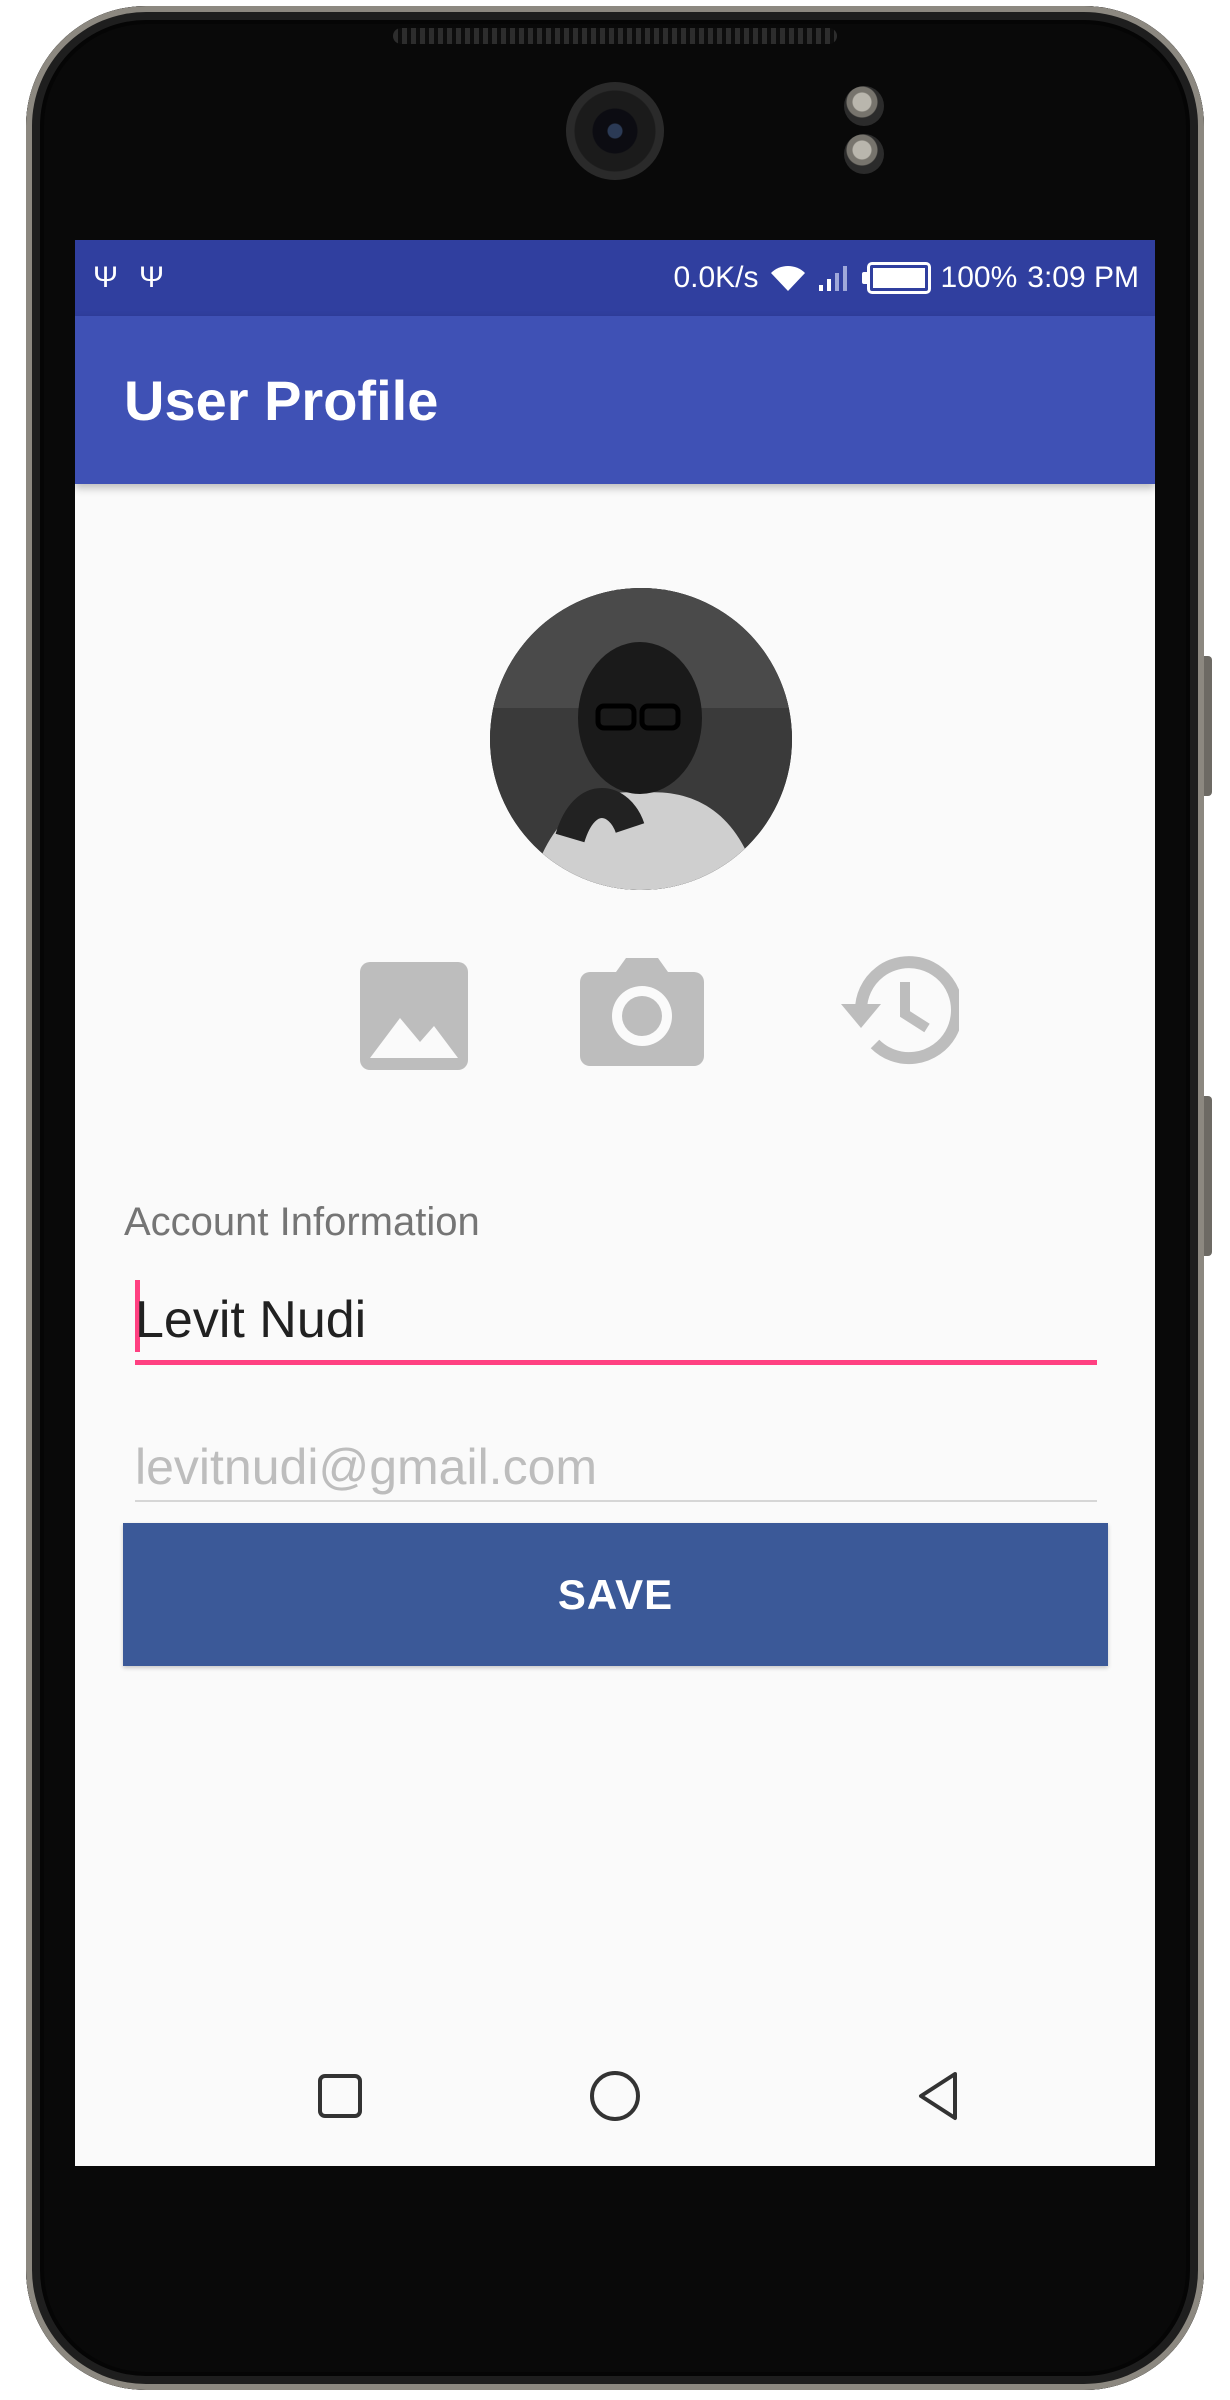 The width and height of the screenshot is (1230, 2400). I want to click on battery-icon, so click(896, 278).